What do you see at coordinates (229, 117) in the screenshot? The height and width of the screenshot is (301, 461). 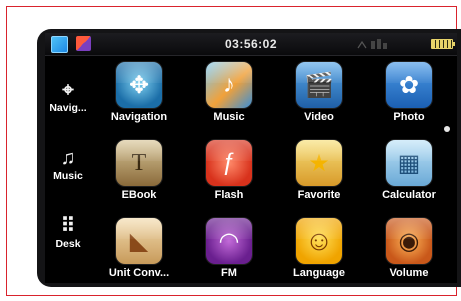 I see `app-label: Music` at bounding box center [229, 117].